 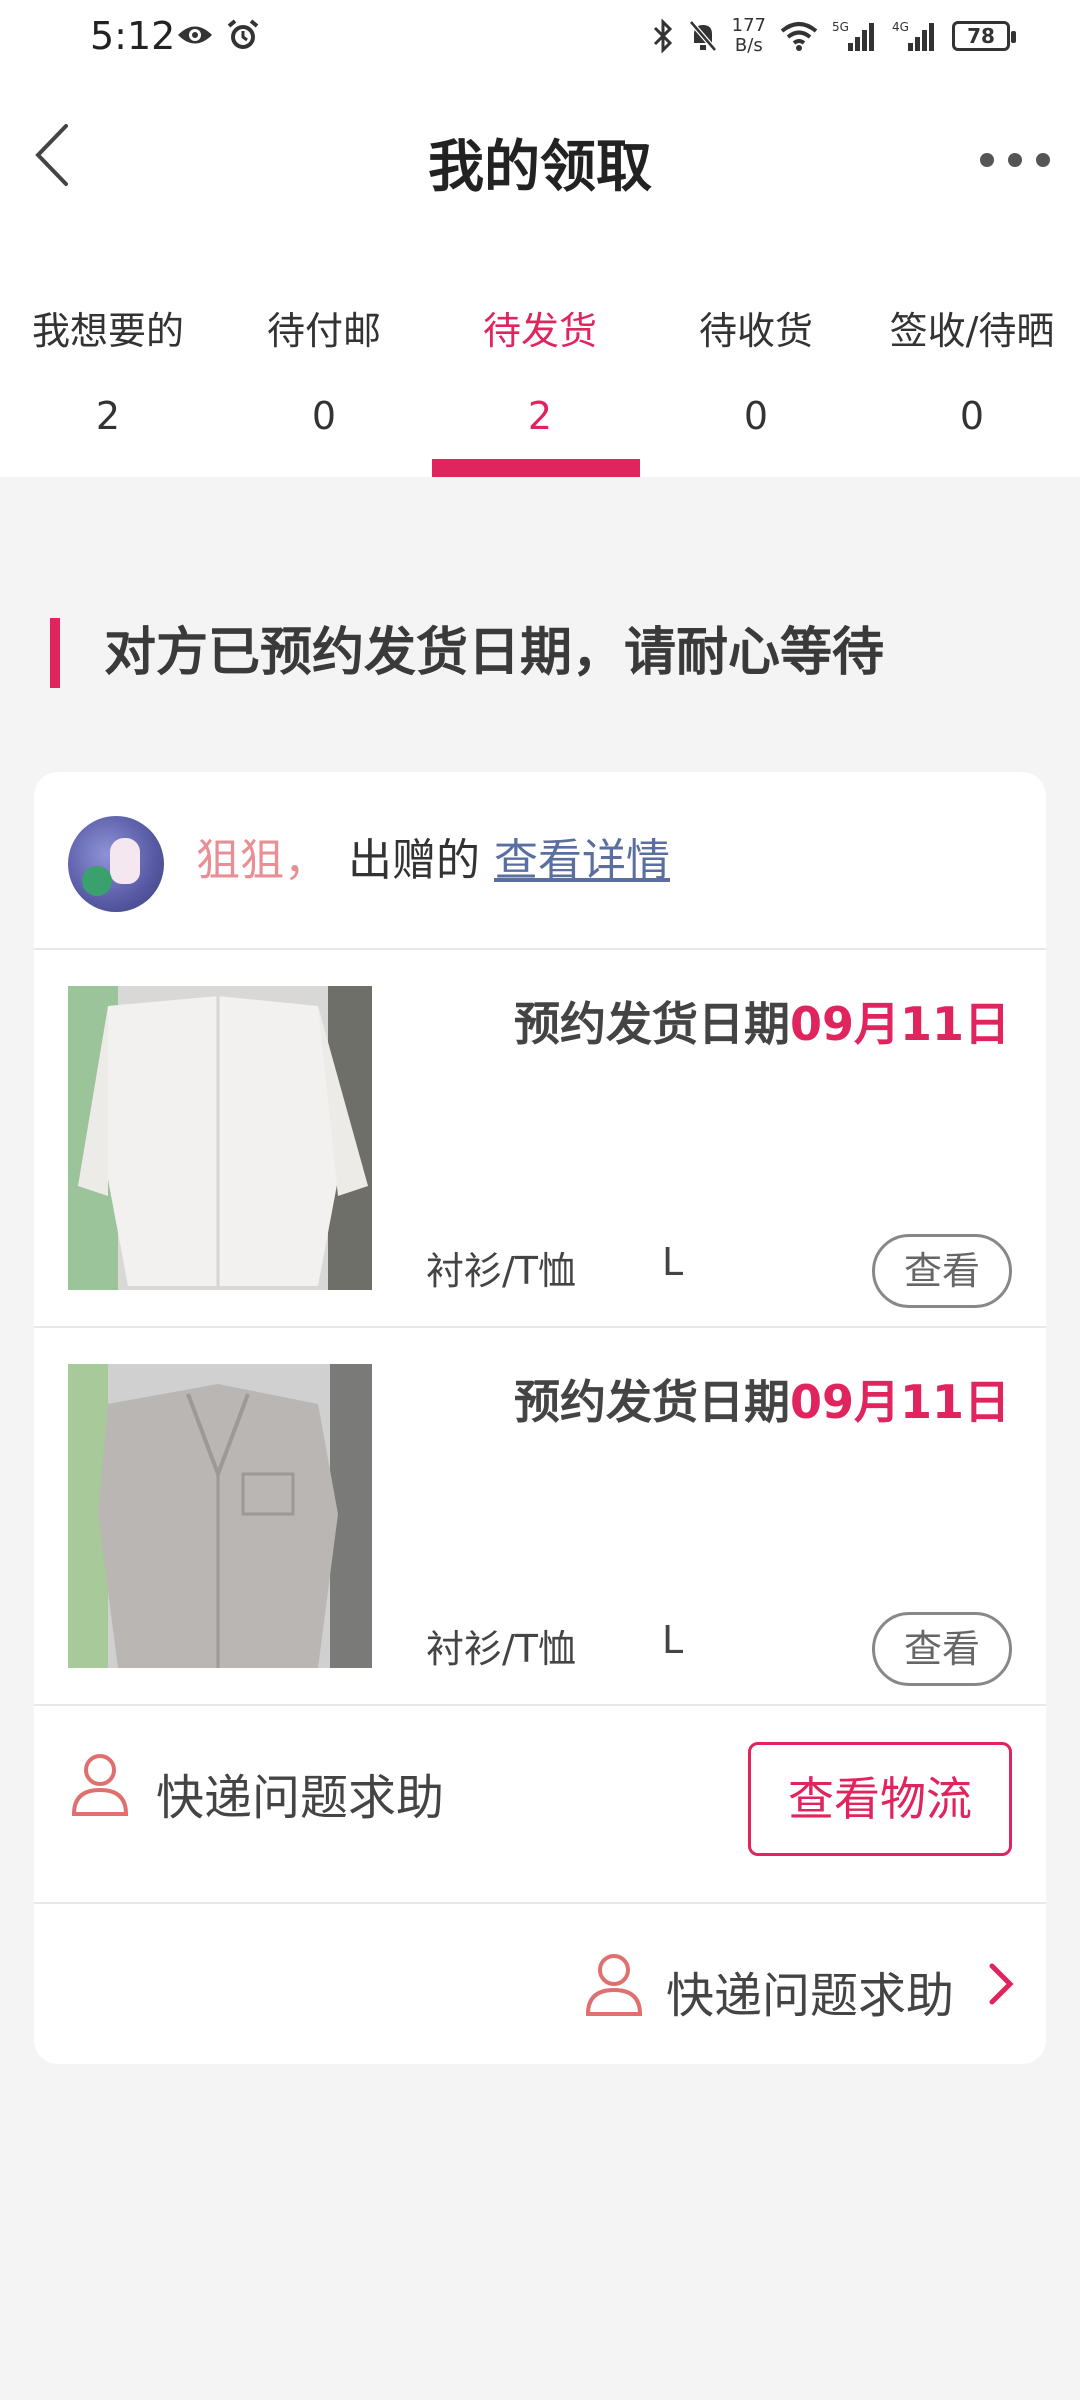 I want to click on tab-want: 我想要的 2, so click(x=108, y=383).